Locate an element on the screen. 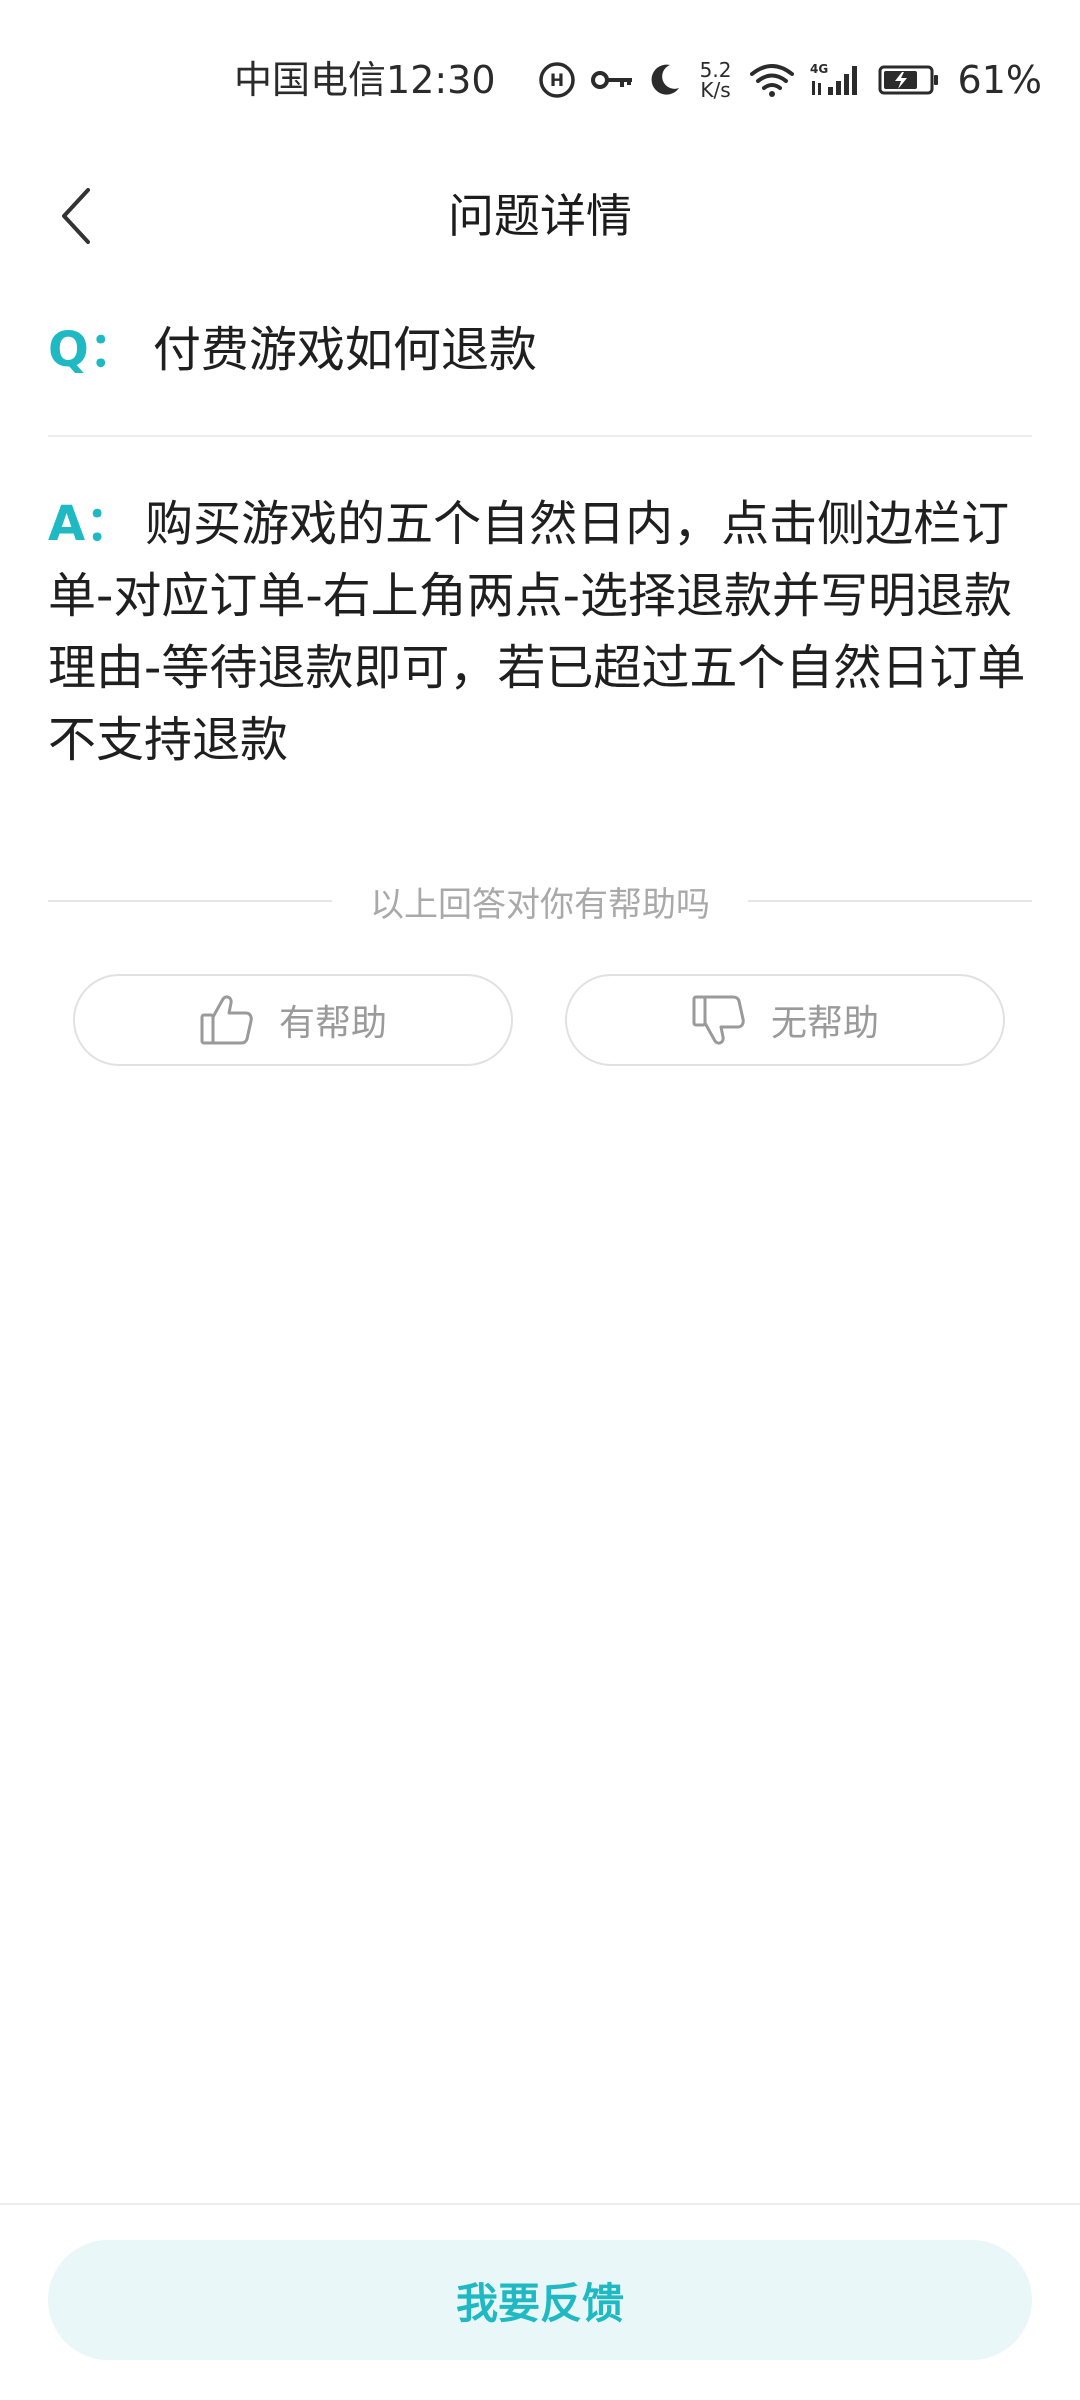 This screenshot has width=1080, height=2400. svg-text: H is located at coordinates (556, 81).